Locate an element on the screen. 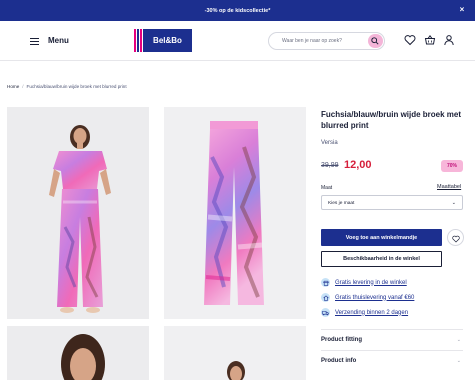 The width and height of the screenshot is (475, 380). model-back-photo is located at coordinates (235, 353).